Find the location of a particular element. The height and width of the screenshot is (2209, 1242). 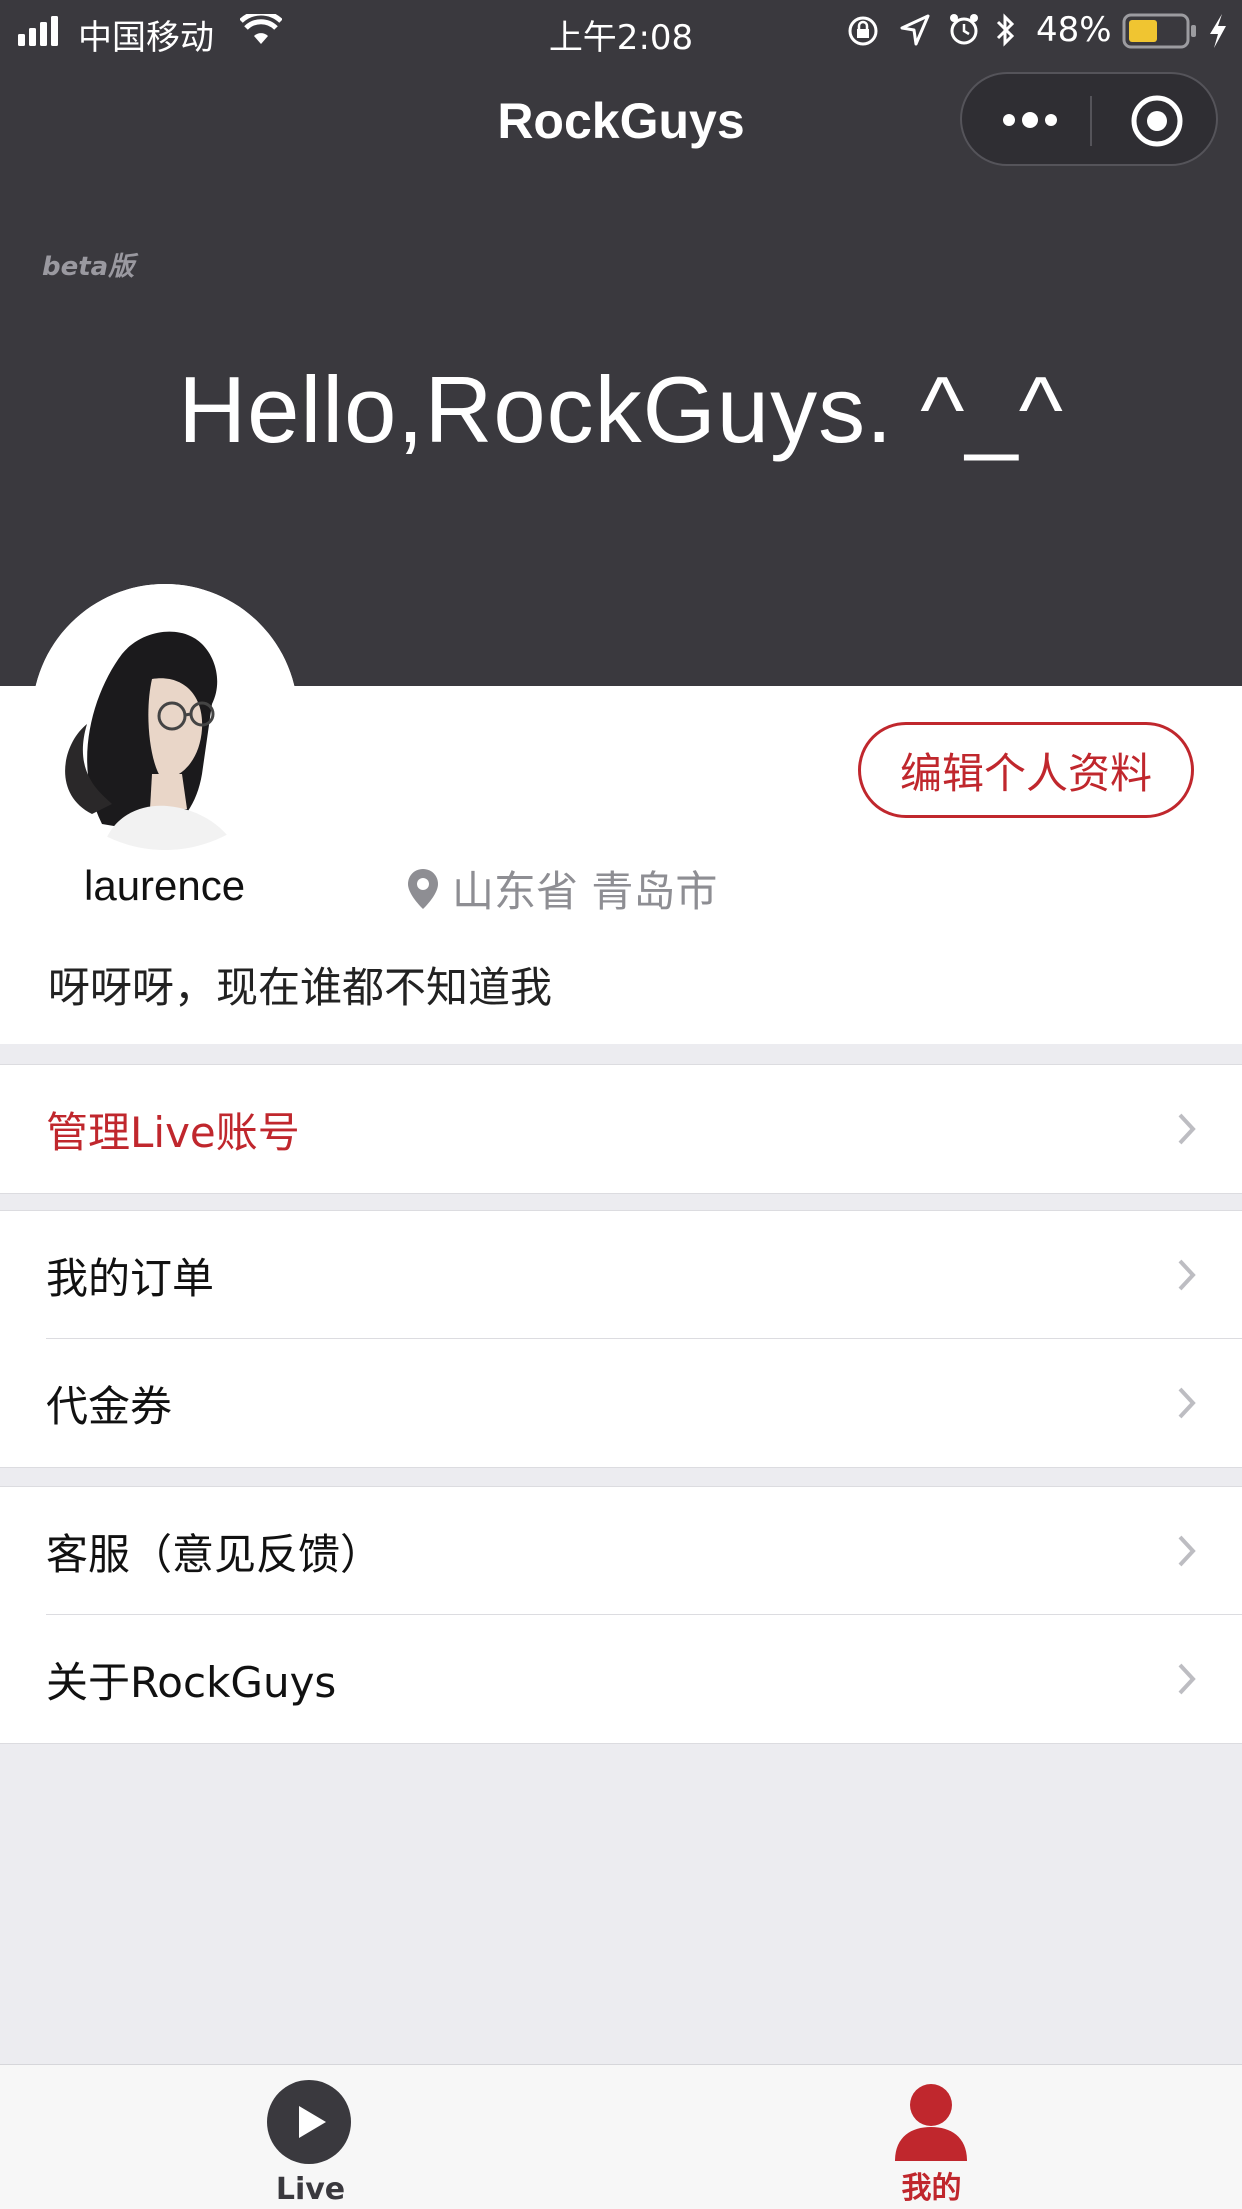

greeting-text: Hello,RockGuys. ^_^ is located at coordinates (621, 409).